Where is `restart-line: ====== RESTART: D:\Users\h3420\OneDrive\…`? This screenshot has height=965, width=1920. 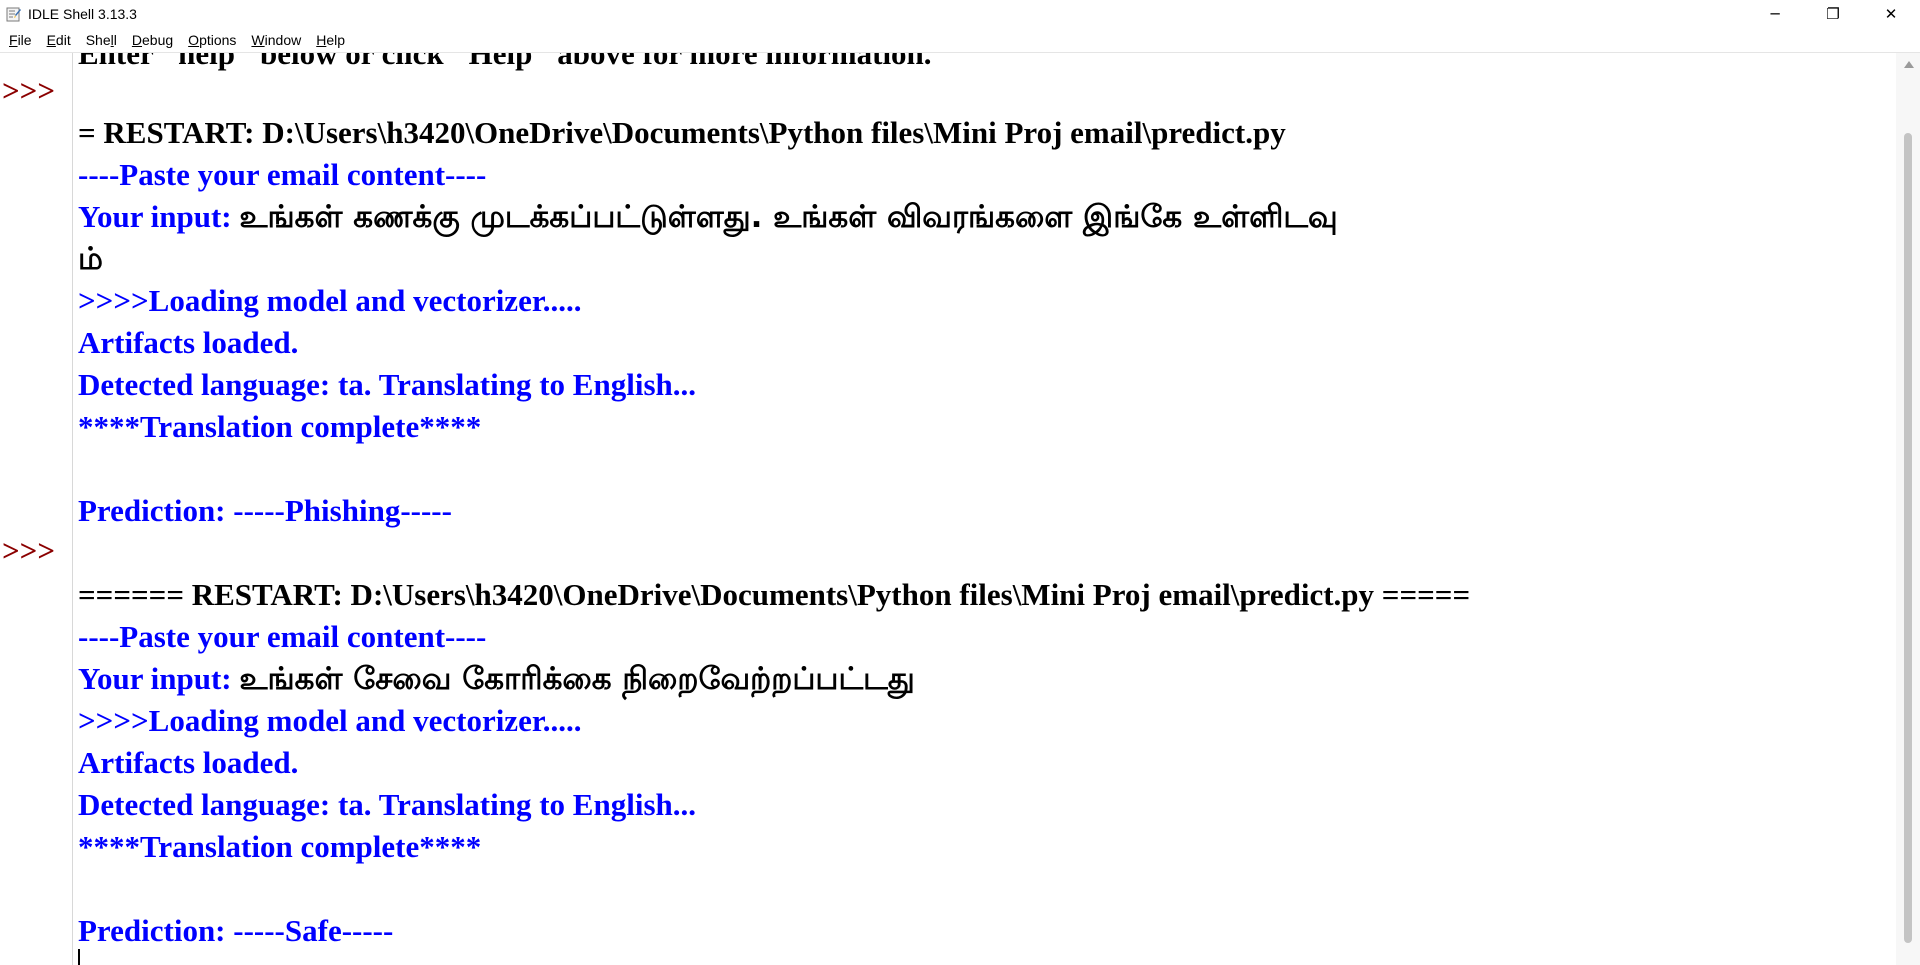 restart-line: ====== RESTART: D:\Users\h3420\OneDrive\… is located at coordinates (774, 594).